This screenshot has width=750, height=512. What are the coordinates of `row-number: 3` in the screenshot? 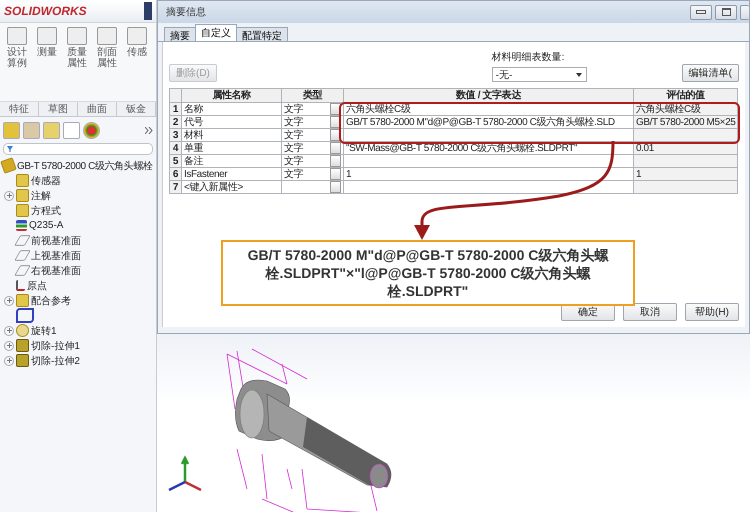 It's located at (176, 135).